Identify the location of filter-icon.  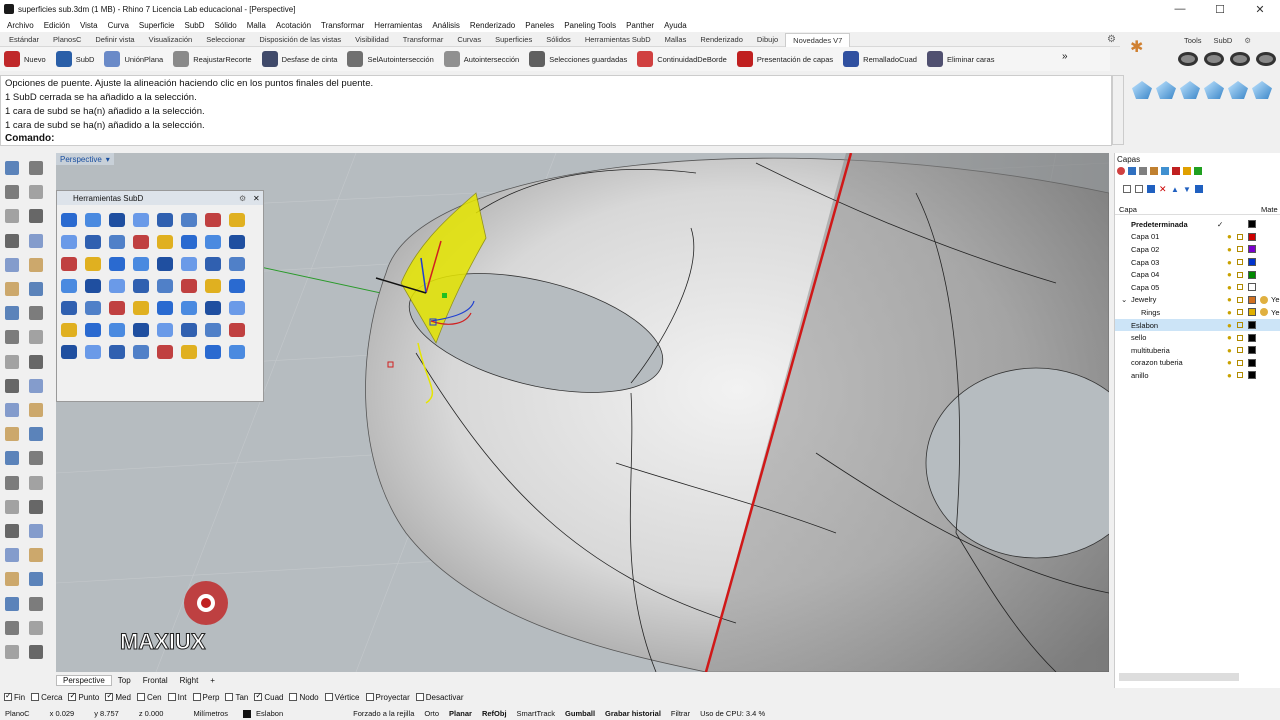
(1199, 189).